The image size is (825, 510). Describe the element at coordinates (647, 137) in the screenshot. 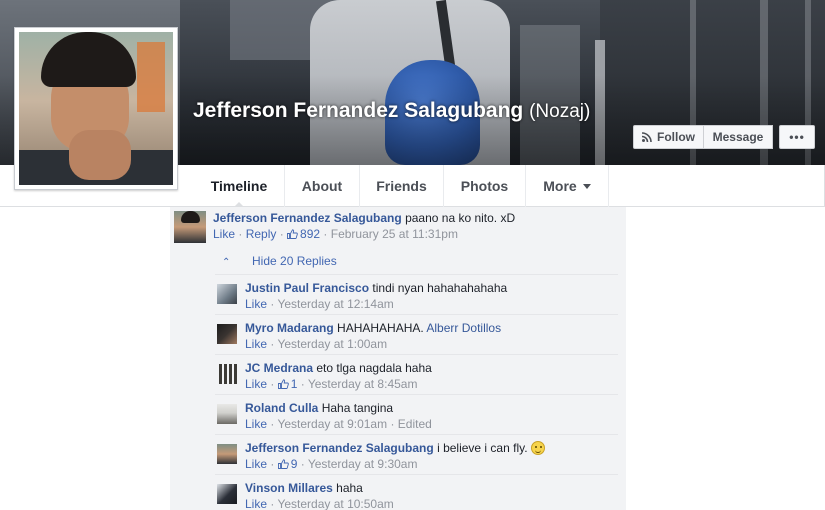

I see `rss-icon` at that location.